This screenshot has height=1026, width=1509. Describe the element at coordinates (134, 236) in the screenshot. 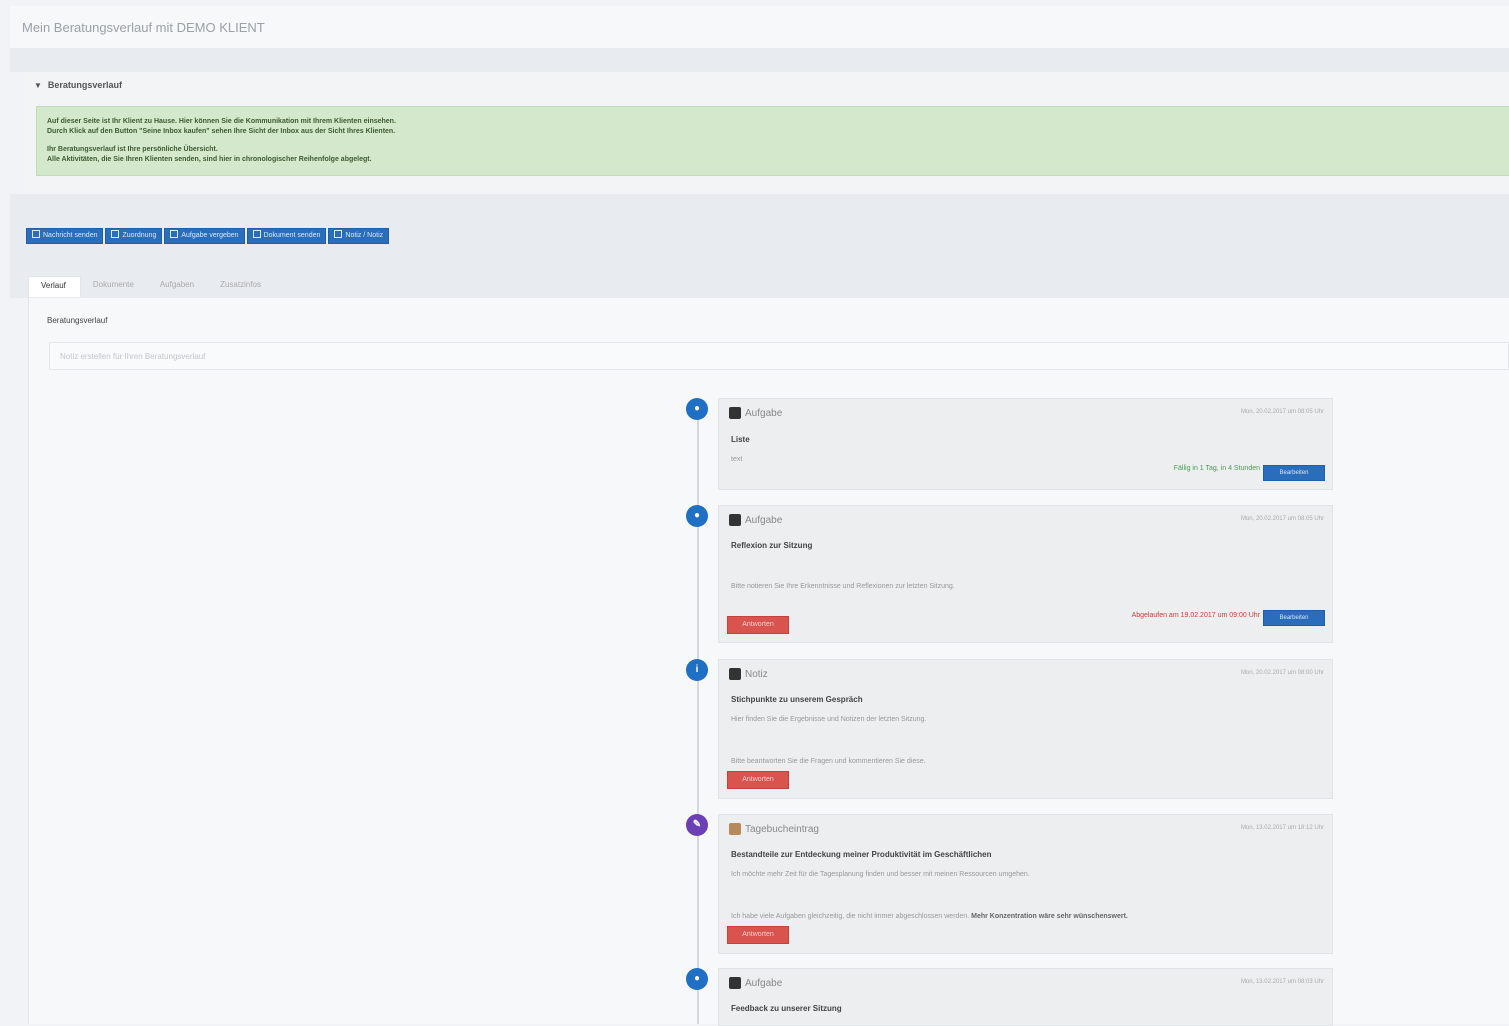

I see `assign-button: Zuordnung` at that location.